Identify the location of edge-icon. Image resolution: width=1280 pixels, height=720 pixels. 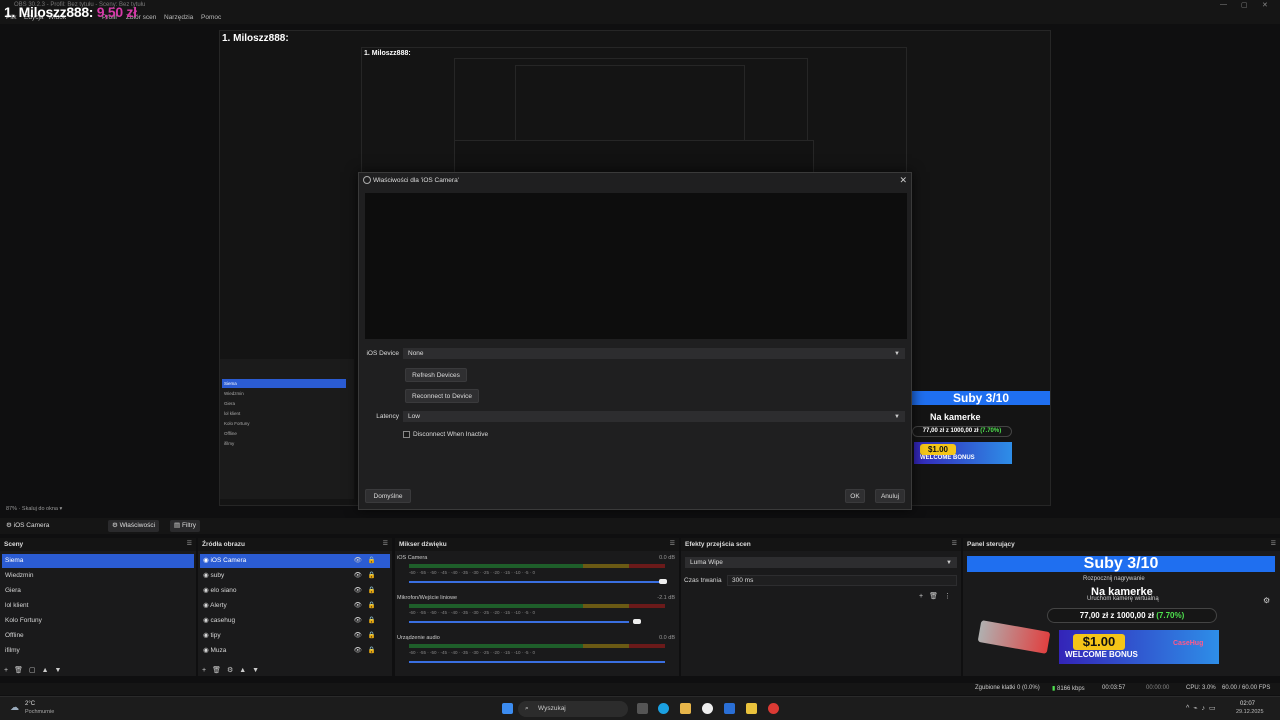
(663, 708).